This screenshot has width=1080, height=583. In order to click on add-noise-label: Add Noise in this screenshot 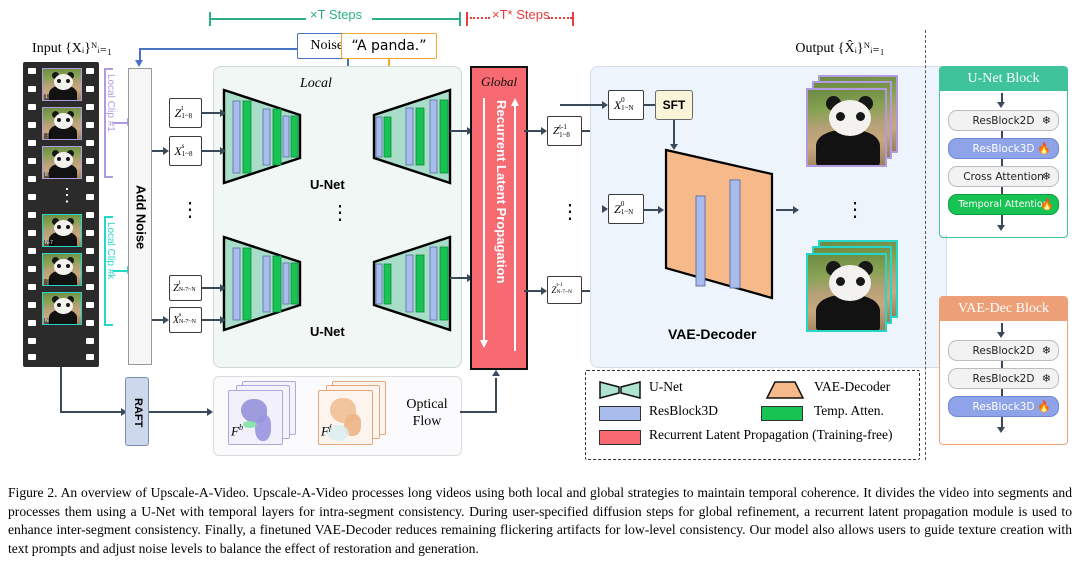, I will do `click(141, 217)`.